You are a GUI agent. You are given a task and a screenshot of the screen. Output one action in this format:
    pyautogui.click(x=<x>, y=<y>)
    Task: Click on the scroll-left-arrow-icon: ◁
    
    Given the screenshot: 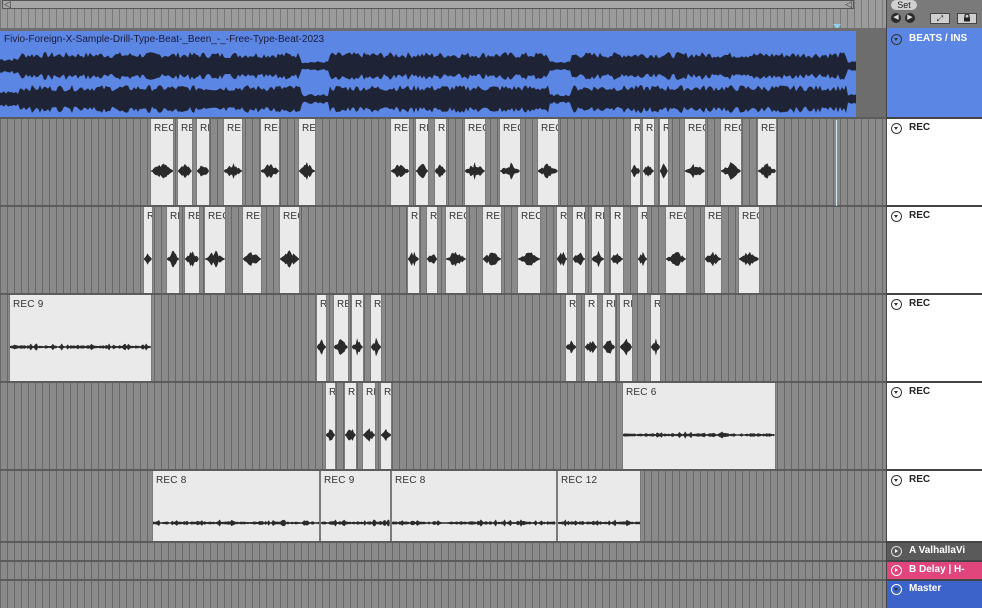 What is the action you would take?
    pyautogui.click(x=7, y=4)
    